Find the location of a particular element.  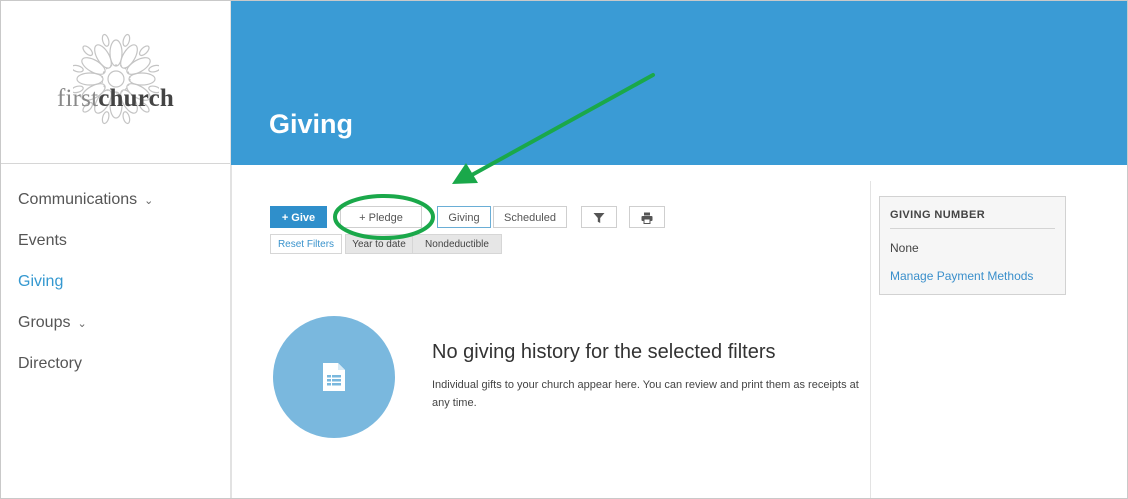

print-button is located at coordinates (647, 217).